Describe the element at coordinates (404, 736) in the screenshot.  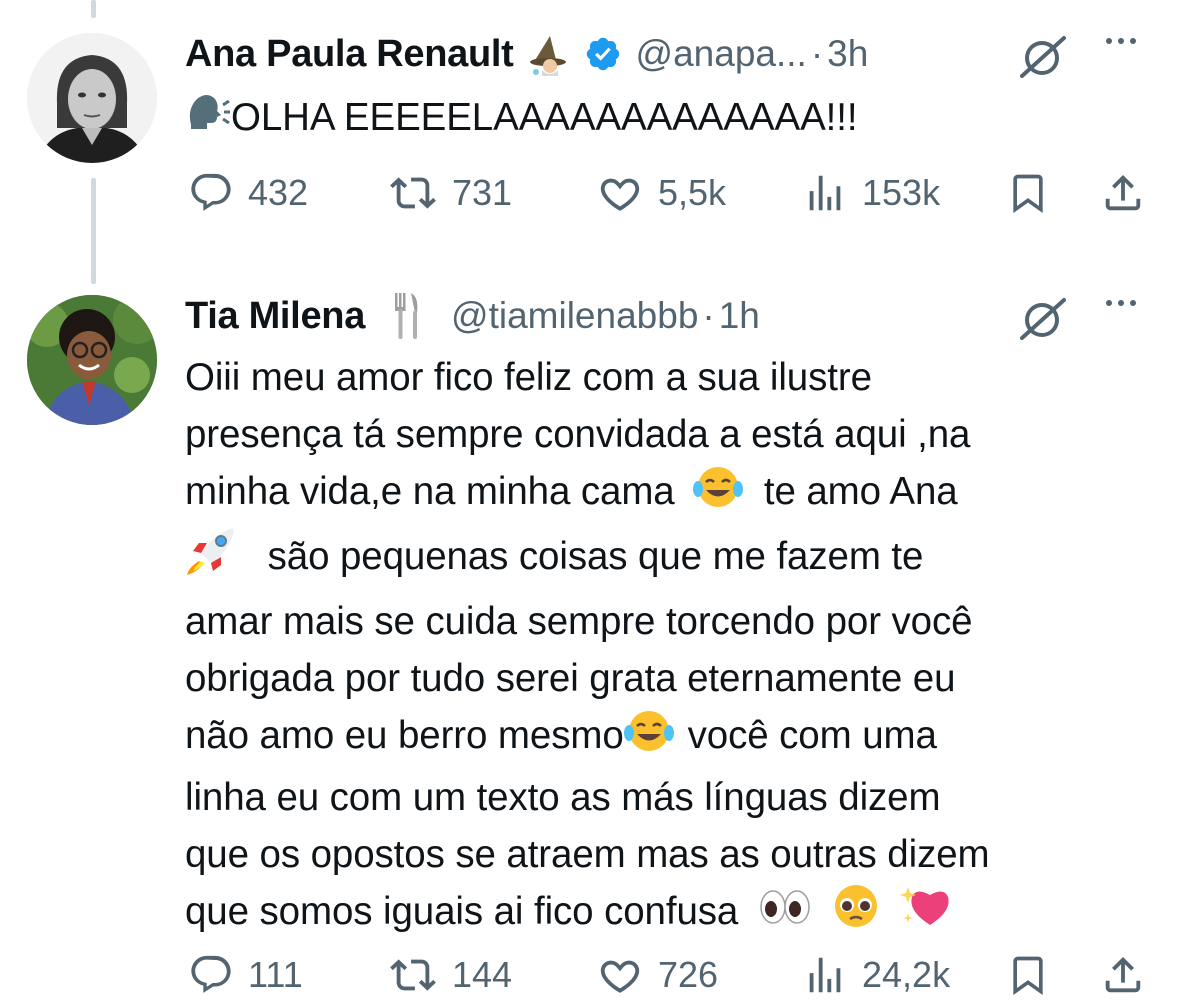
I see `tweet-text-segment: não amo eu berro mesmo` at that location.